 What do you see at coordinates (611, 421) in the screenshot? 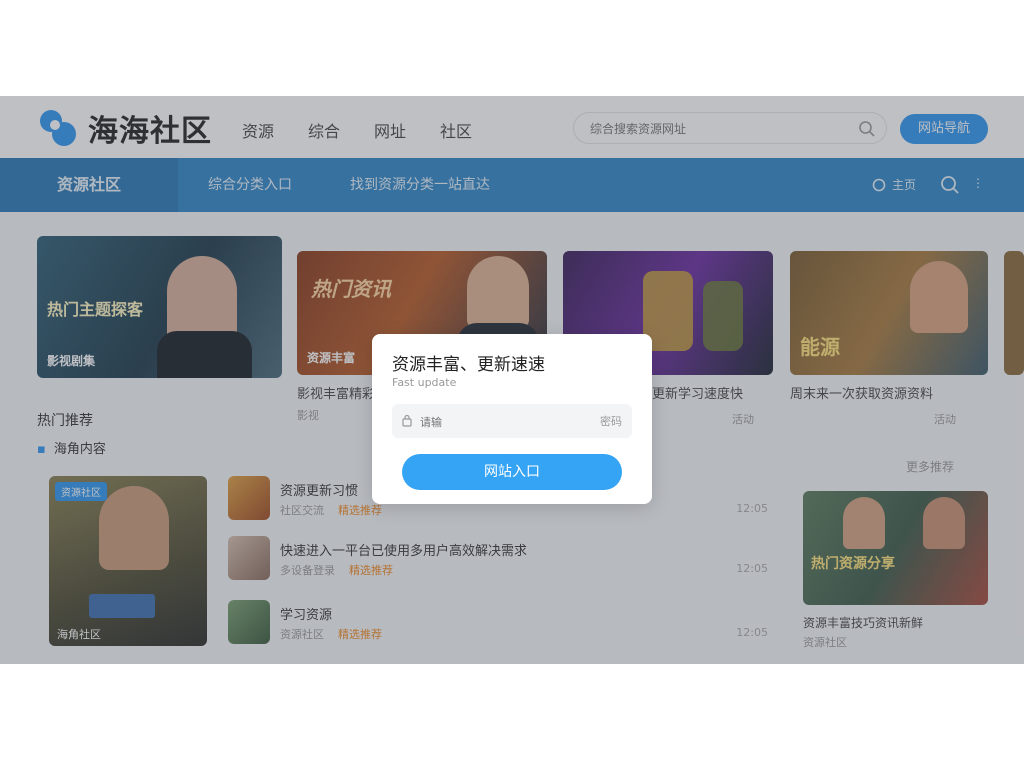
I see `password-trail: 密码` at bounding box center [611, 421].